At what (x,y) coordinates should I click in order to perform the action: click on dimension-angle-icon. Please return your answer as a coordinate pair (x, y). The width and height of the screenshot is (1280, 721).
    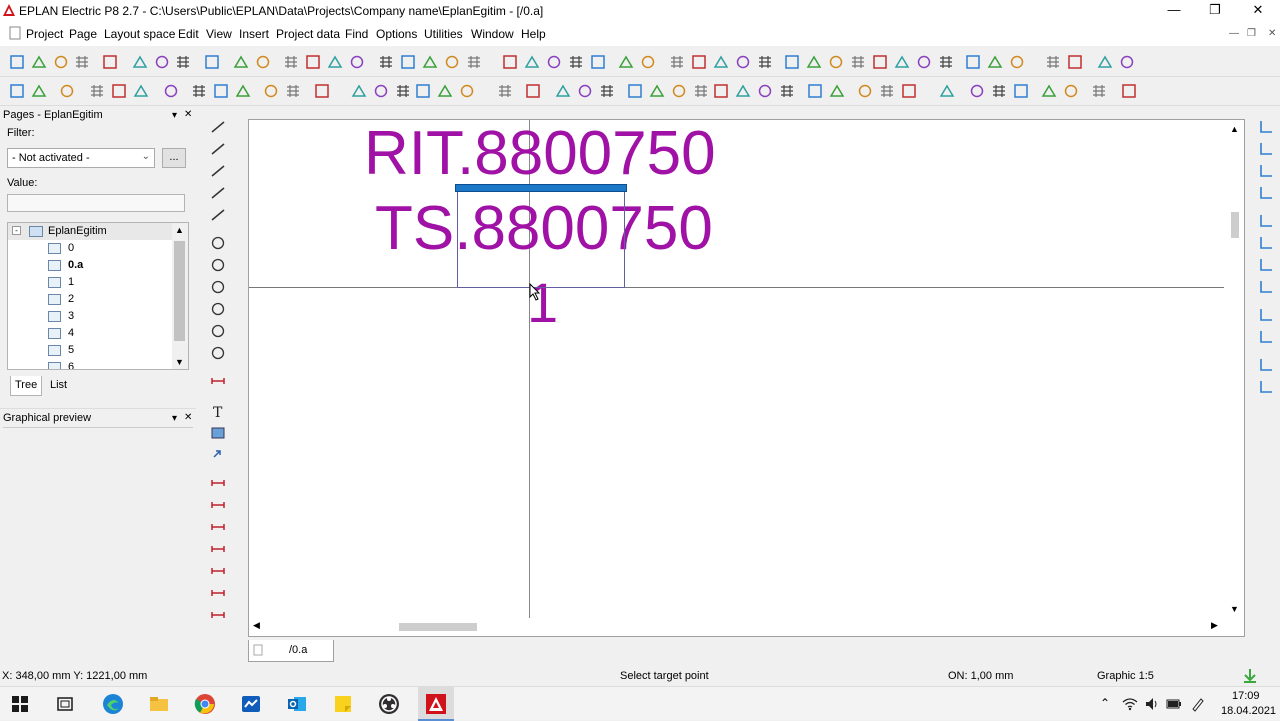
    Looking at the image, I should click on (218, 505).